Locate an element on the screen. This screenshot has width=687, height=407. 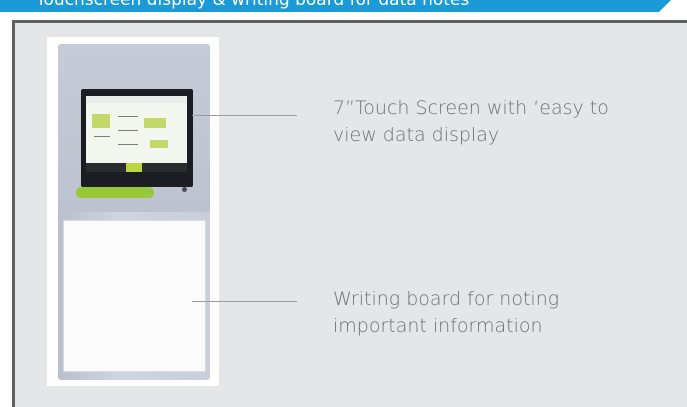
touch-screen-display is located at coordinates (136, 134).